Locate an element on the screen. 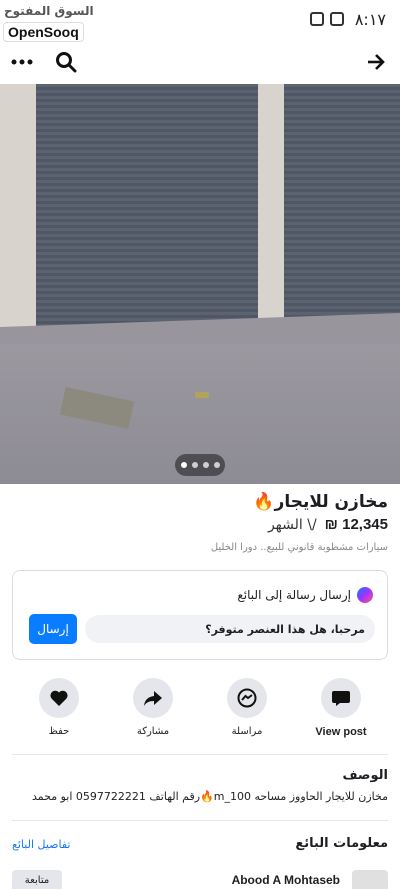 This screenshot has height=889, width=400. avatar is located at coordinates (370, 879).